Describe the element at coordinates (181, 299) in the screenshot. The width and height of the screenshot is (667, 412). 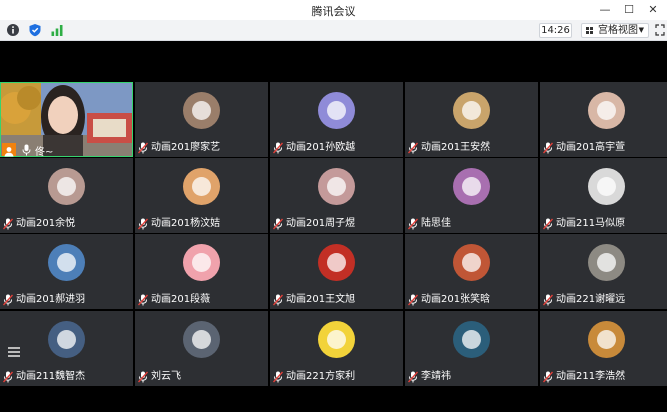
I see `participant-name: 动画201段薇` at that location.